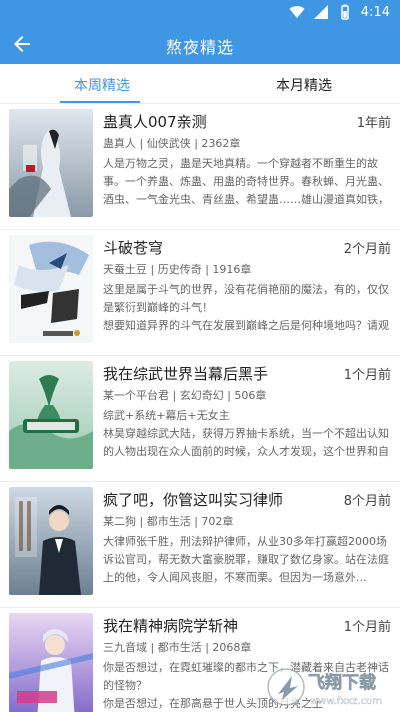 The image size is (400, 712). What do you see at coordinates (177, 269) in the screenshot?
I see `book-meta: 天蚕土豆 | 历史传奇 | 1916章` at bounding box center [177, 269].